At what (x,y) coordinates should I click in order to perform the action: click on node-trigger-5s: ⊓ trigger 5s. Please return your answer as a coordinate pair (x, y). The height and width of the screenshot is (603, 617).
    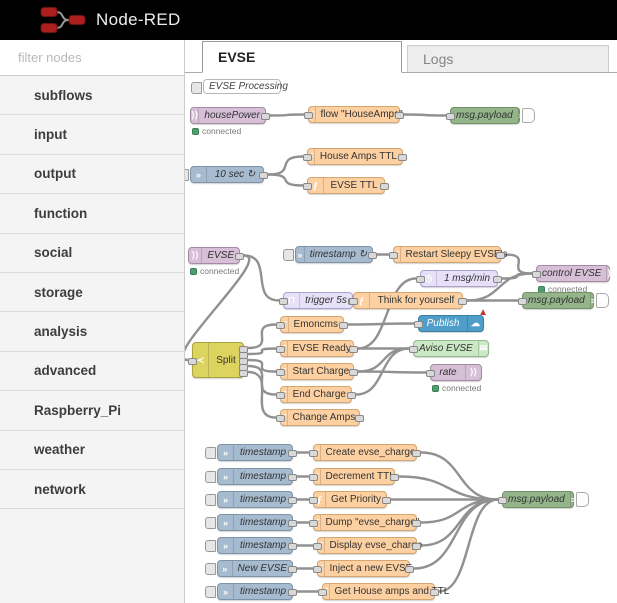
    Looking at the image, I should click on (318, 300).